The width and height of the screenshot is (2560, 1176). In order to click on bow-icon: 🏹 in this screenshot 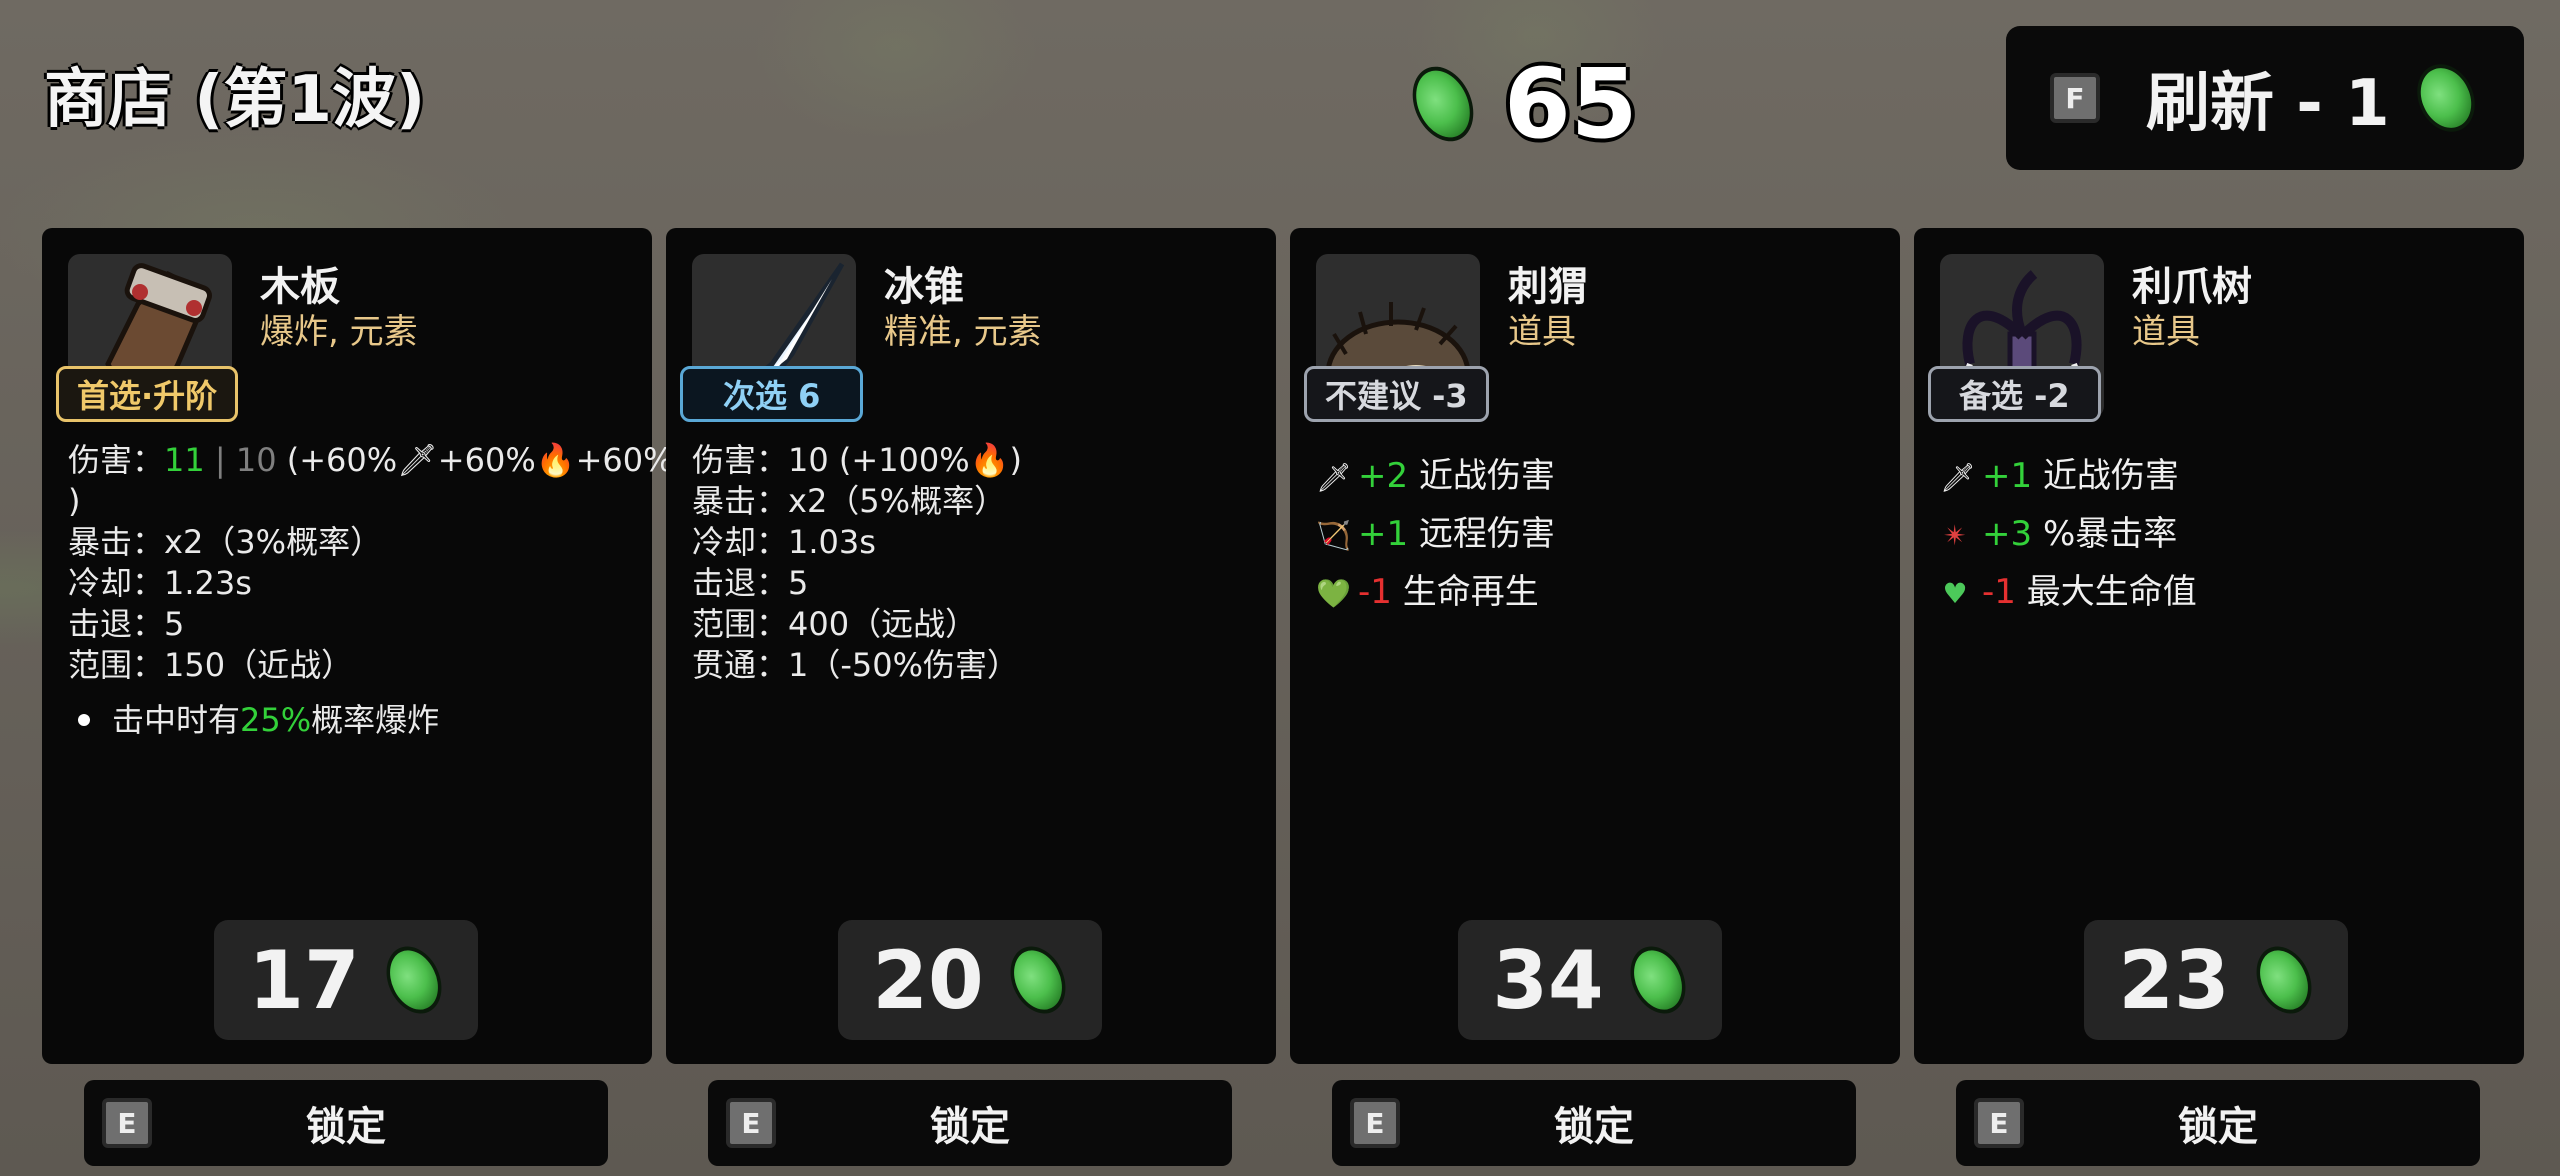, I will do `click(1333, 535)`.